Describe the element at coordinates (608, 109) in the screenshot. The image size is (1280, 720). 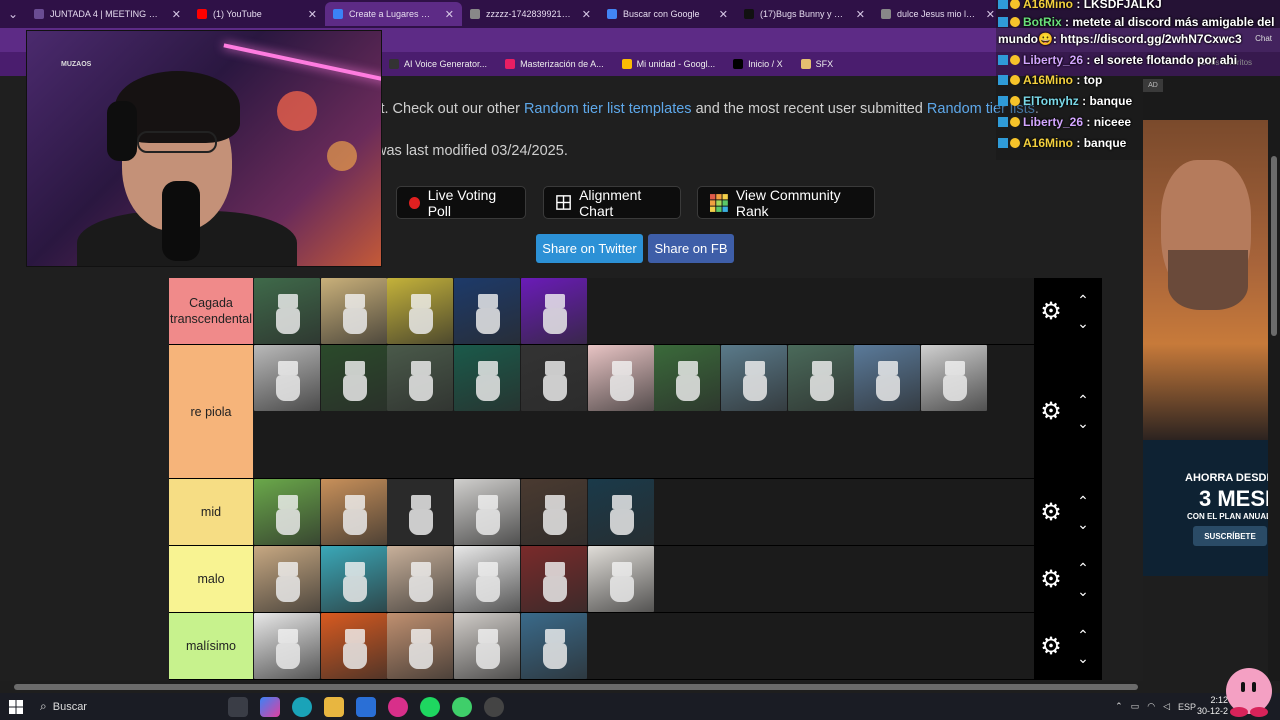
I see `random-templates-link: Random tier list templates` at that location.